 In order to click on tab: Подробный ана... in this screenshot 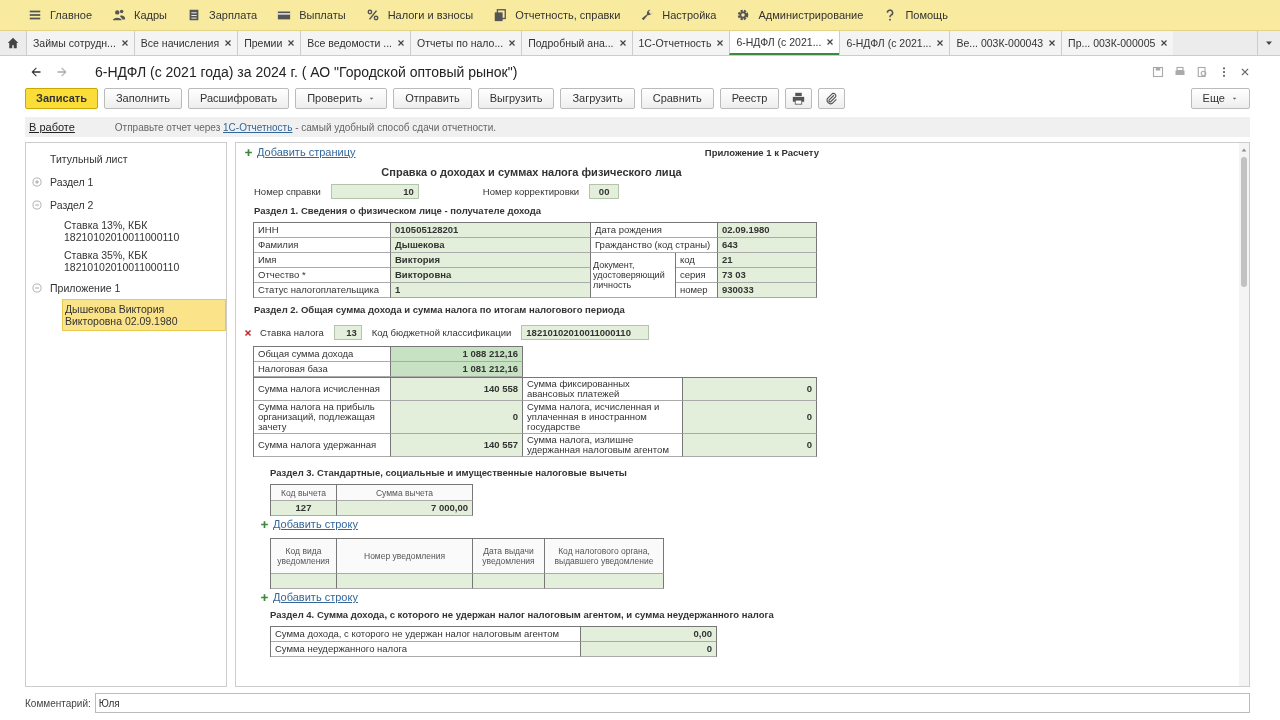, I will do `click(576, 43)`.